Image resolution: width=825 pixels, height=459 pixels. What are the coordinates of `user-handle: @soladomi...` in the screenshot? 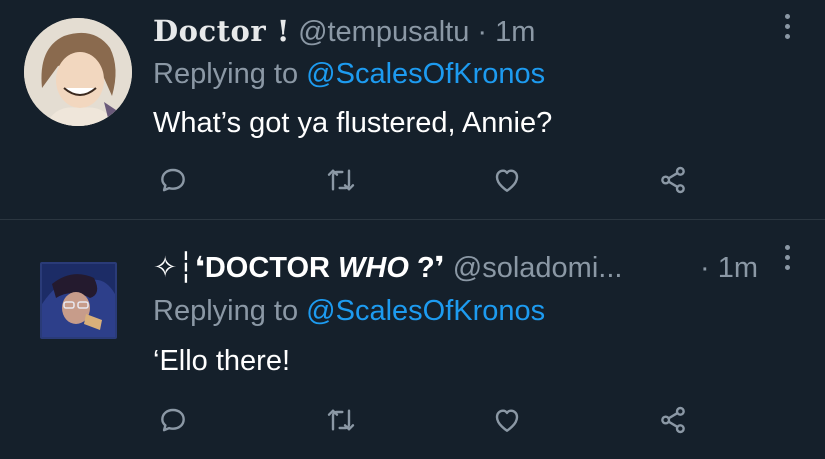 It's located at (538, 268).